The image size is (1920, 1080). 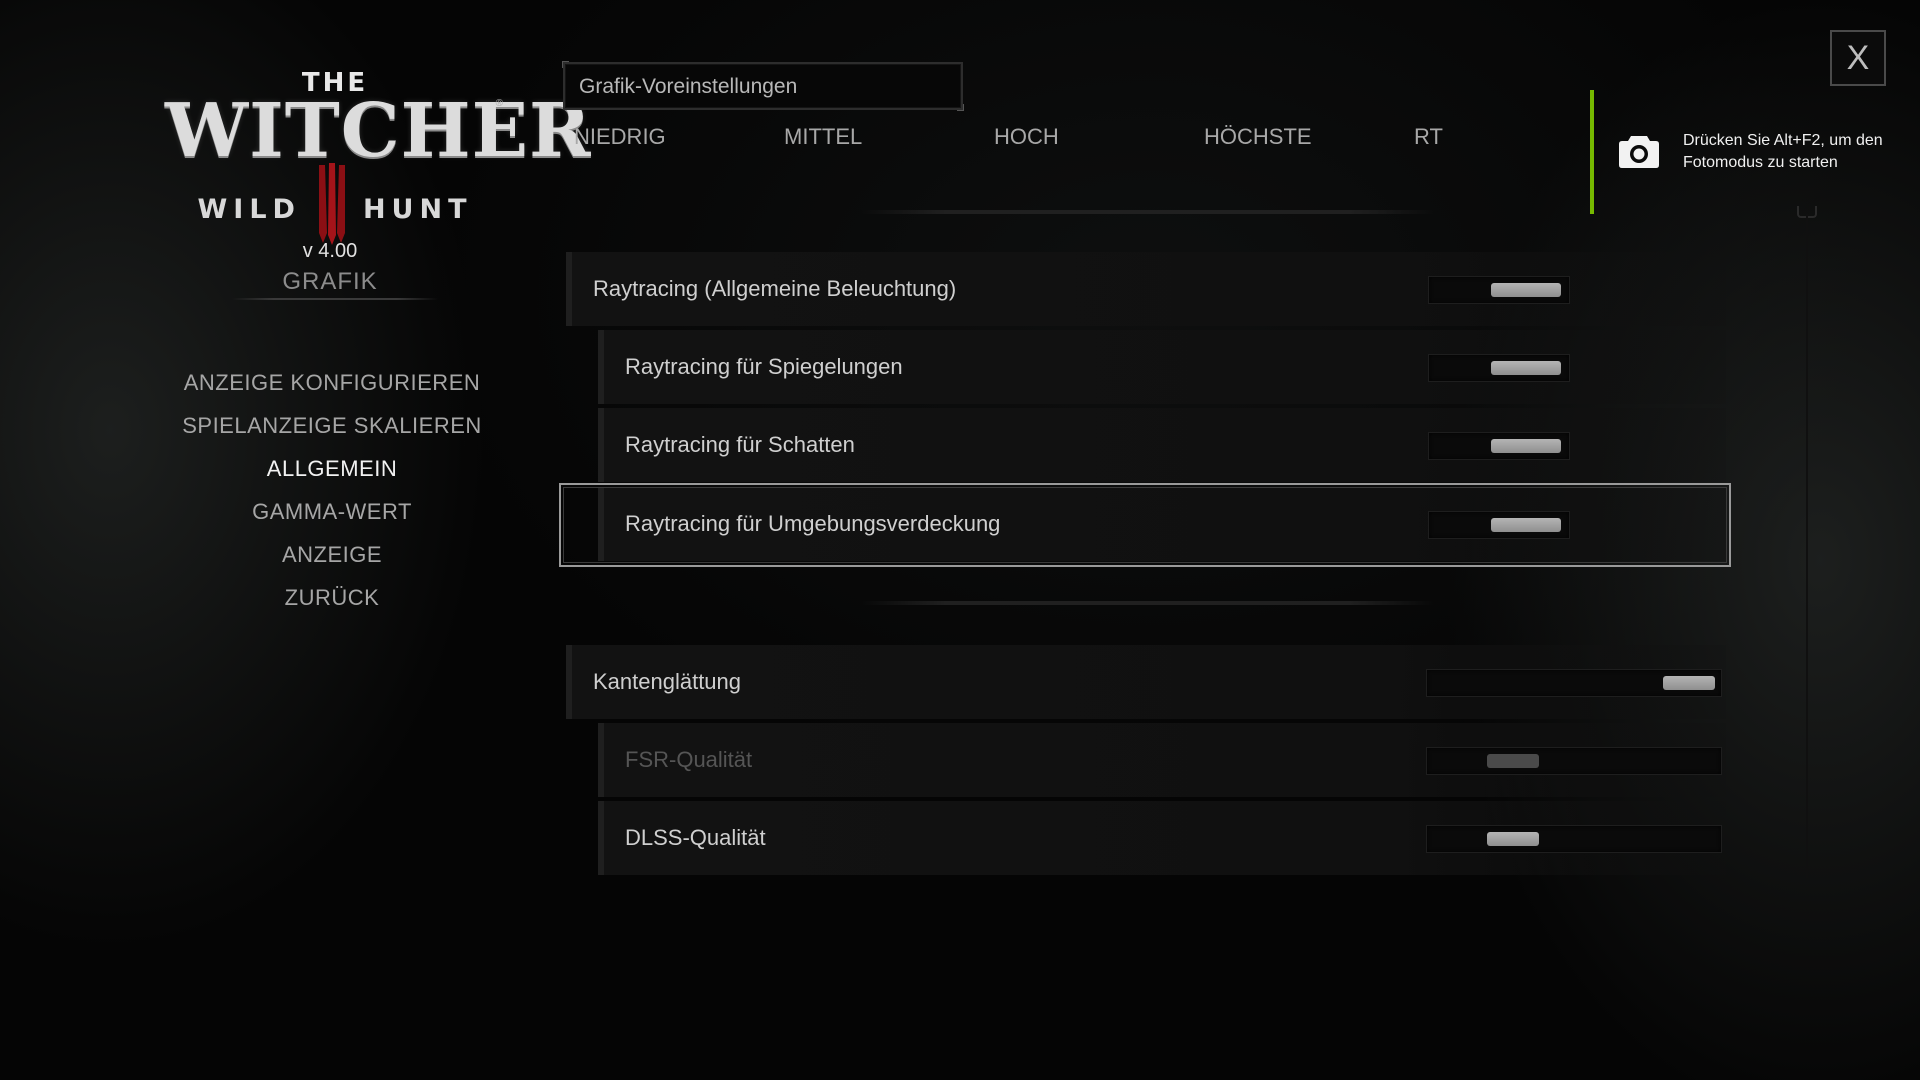 What do you see at coordinates (332, 383) in the screenshot?
I see `menu-item-anzeige-konfigurieren: ANZEIGE KONFIGURIEREN` at bounding box center [332, 383].